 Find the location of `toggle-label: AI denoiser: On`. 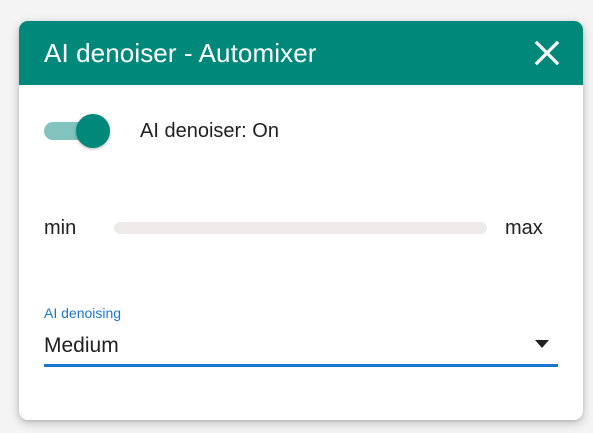

toggle-label: AI denoiser: On is located at coordinates (209, 131).